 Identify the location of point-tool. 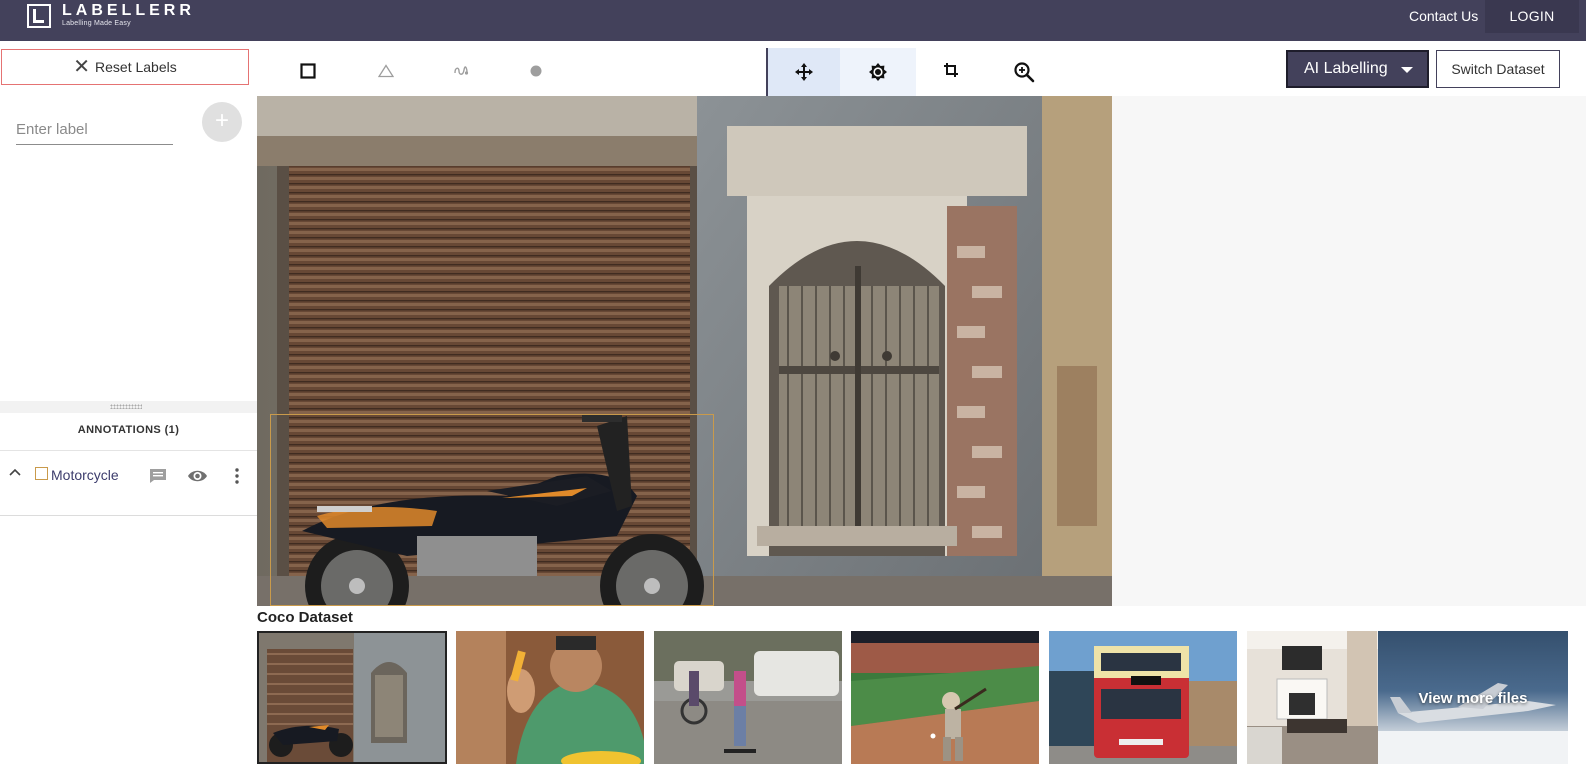
(536, 71).